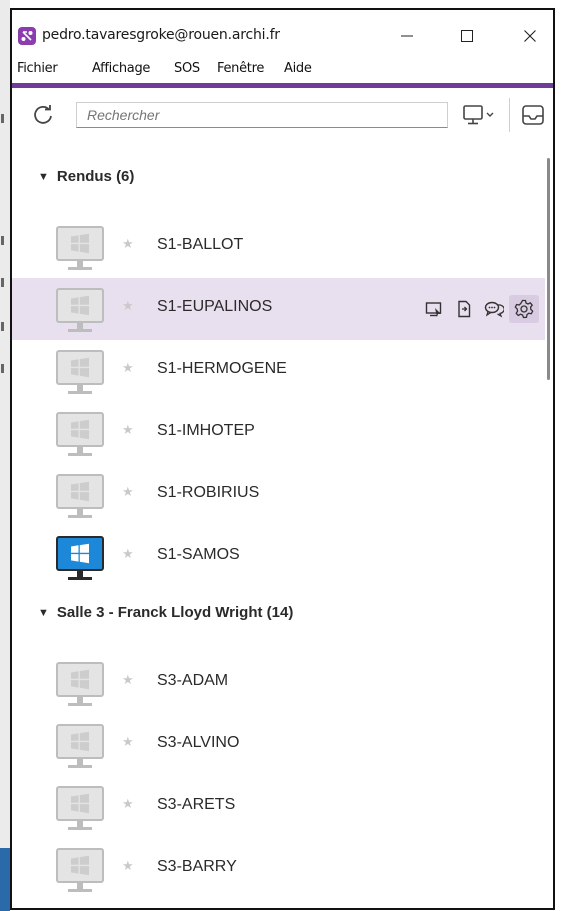 This screenshot has height=911, width=564. Describe the element at coordinates (282, 35) in the screenshot. I see `title-bar: pedro.tavaresgroke@rouen.archi.fr` at that location.